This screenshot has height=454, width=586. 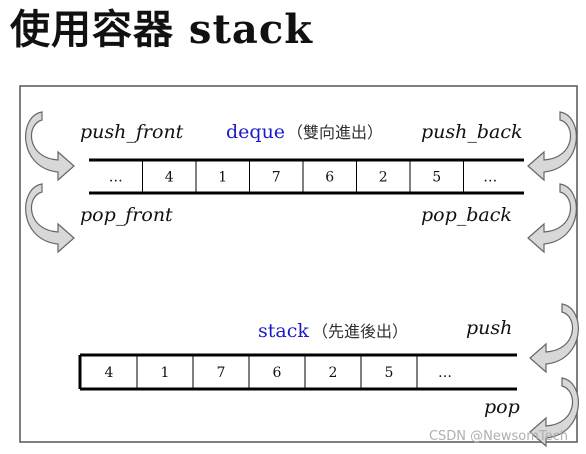 I want to click on stack-cell: 6, so click(x=277, y=373).